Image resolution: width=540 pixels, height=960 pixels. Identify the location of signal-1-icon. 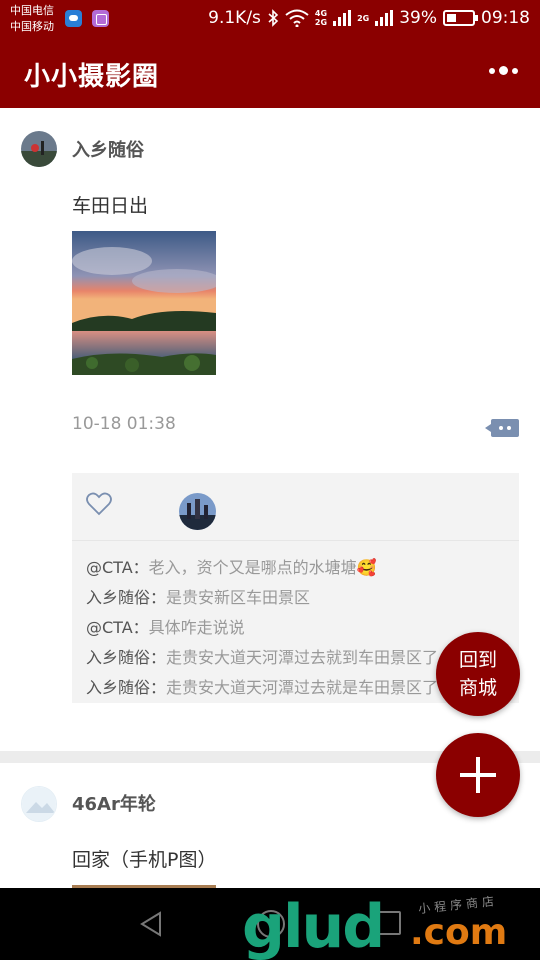
(342, 18).